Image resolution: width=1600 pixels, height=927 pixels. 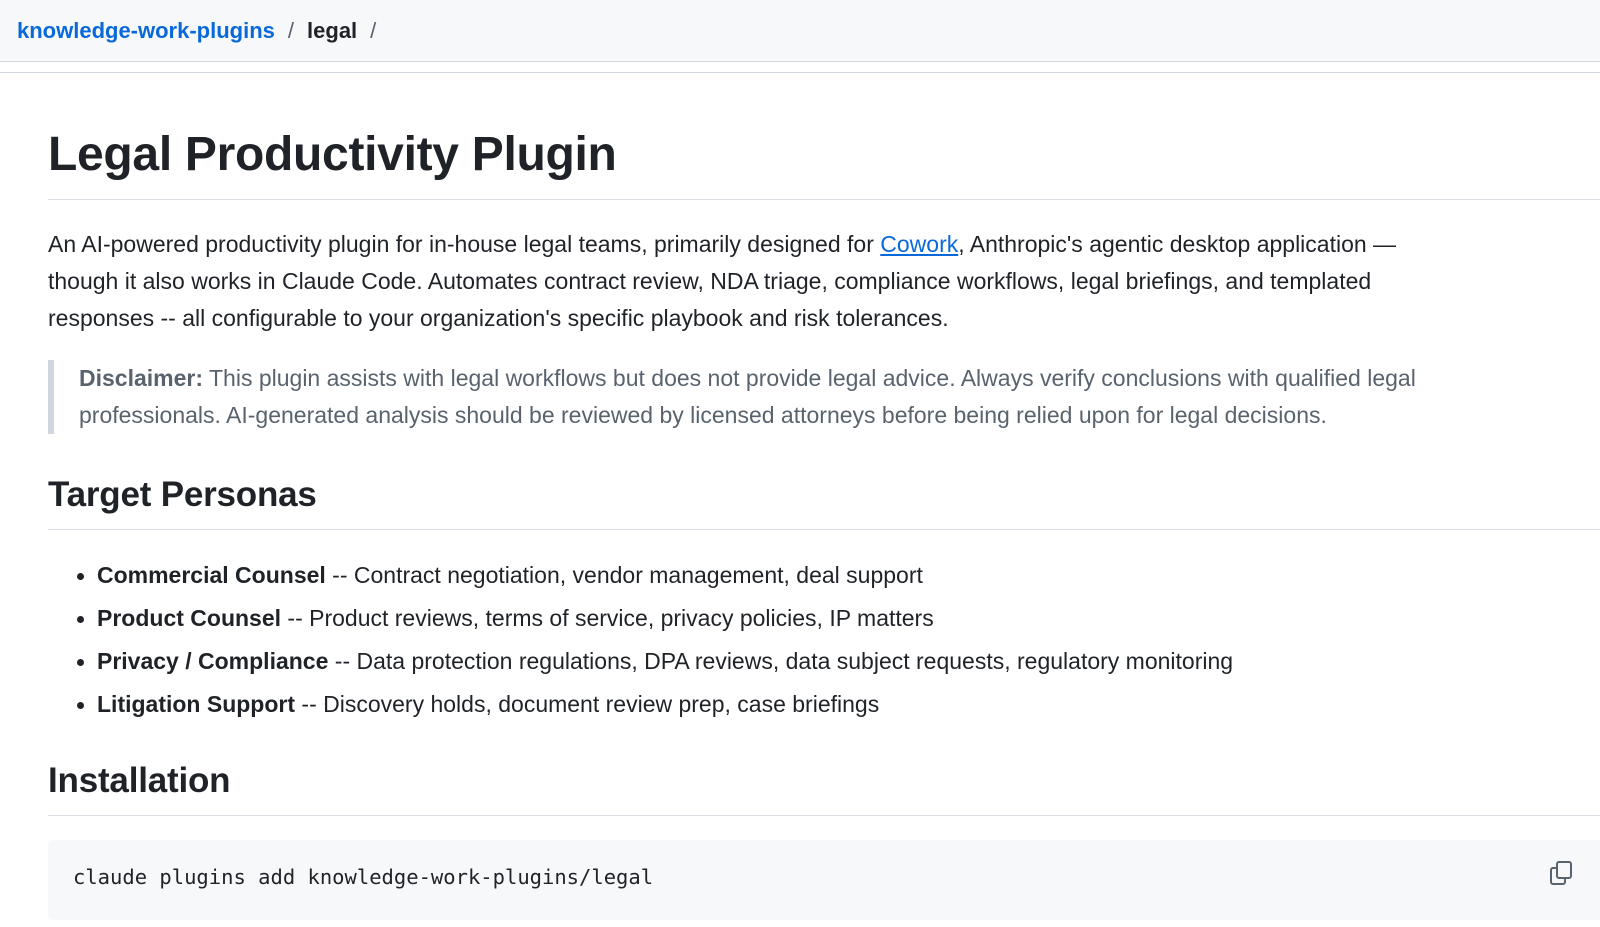 What do you see at coordinates (189, 618) in the screenshot?
I see `persona-name: Product Counsel` at bounding box center [189, 618].